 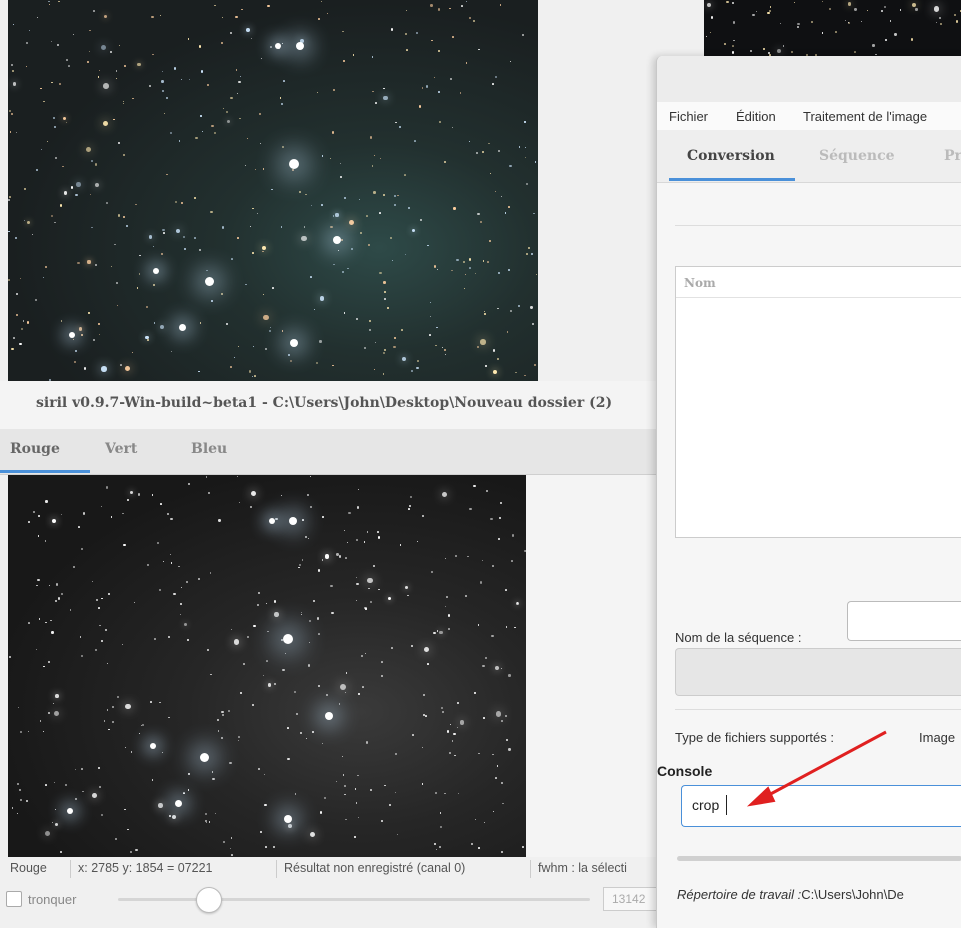 What do you see at coordinates (818, 225) in the screenshot?
I see `divider` at bounding box center [818, 225].